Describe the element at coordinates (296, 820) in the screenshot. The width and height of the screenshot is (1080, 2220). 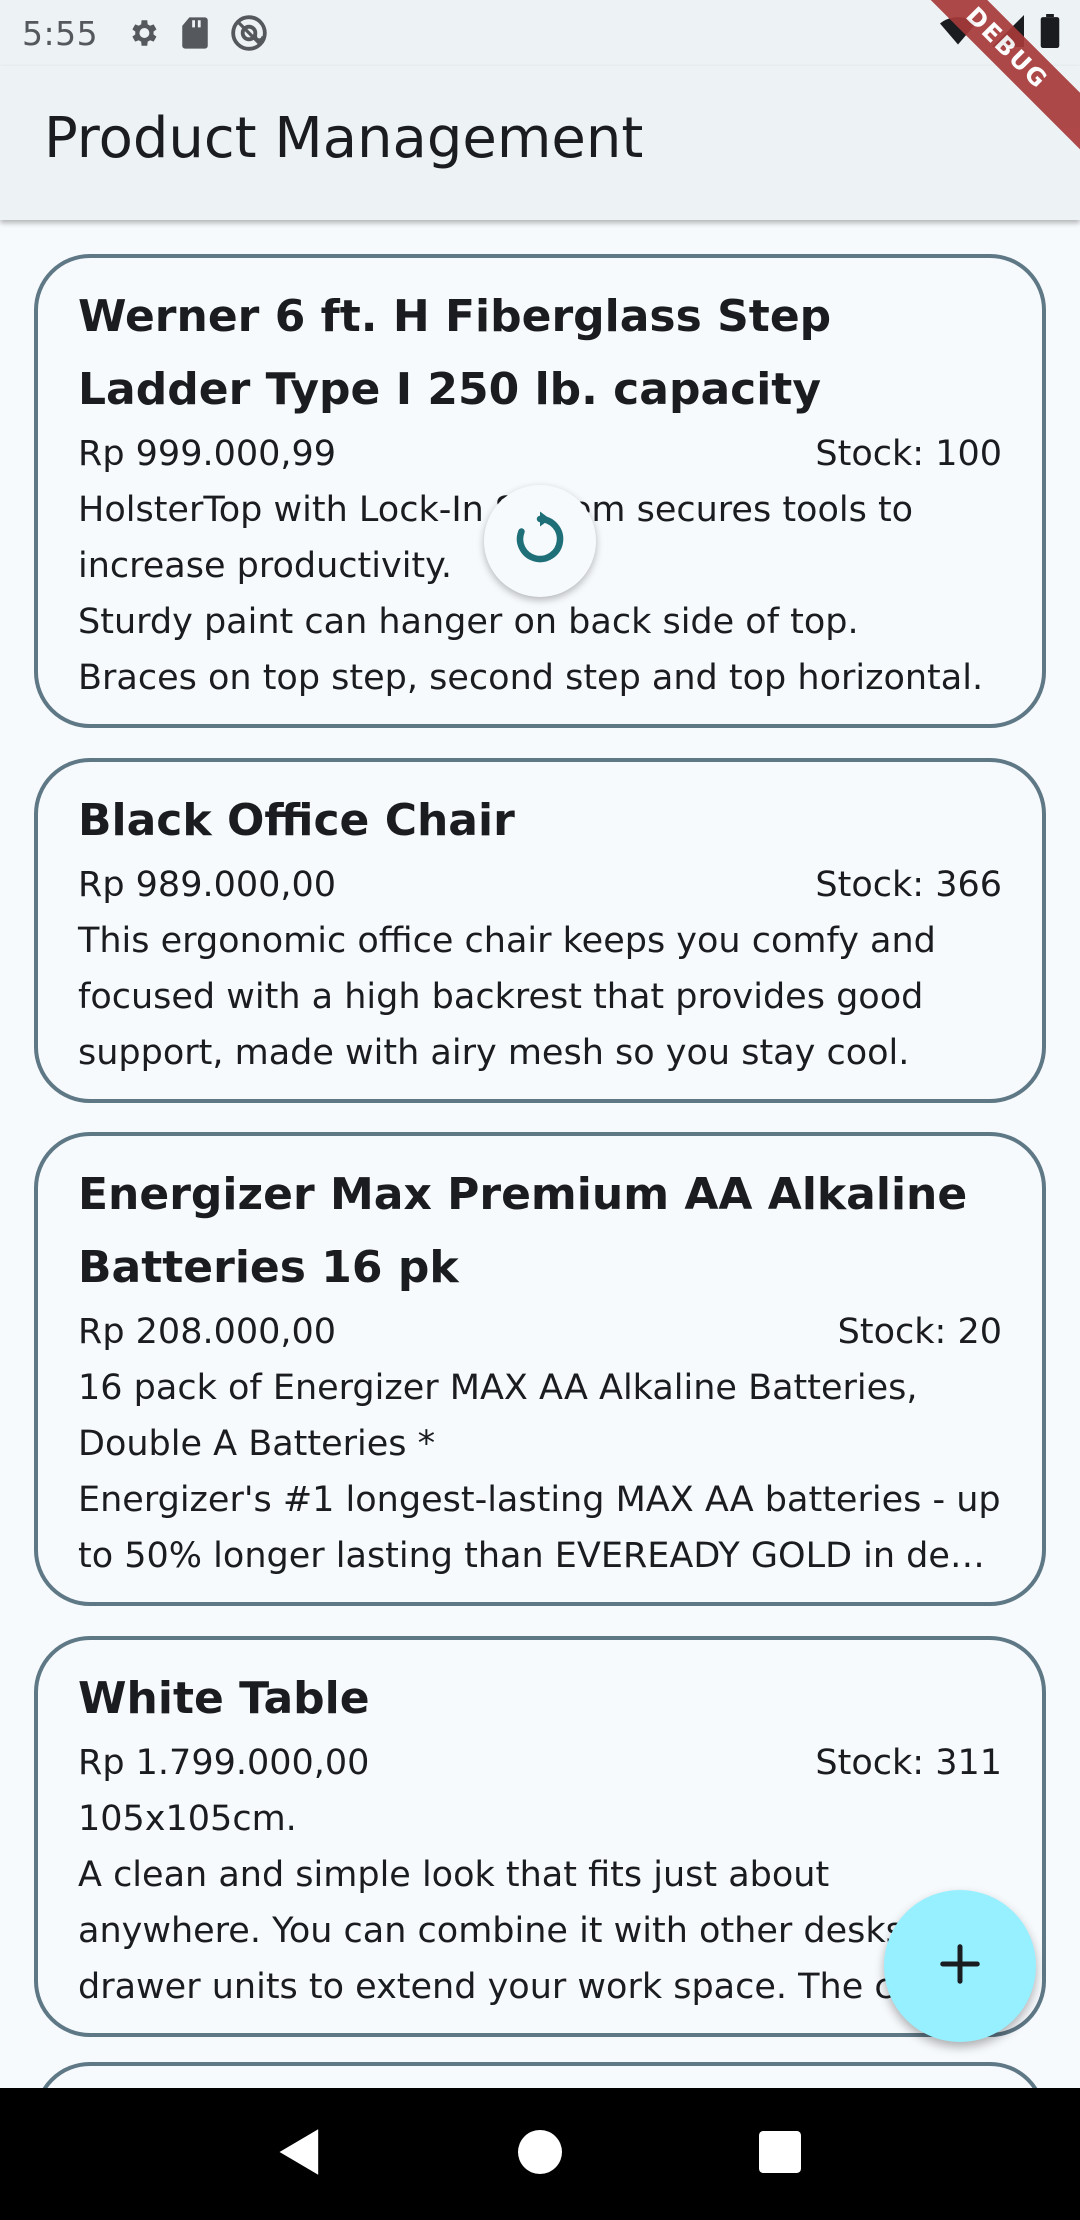
I see `product-name: Black Office Chair` at that location.